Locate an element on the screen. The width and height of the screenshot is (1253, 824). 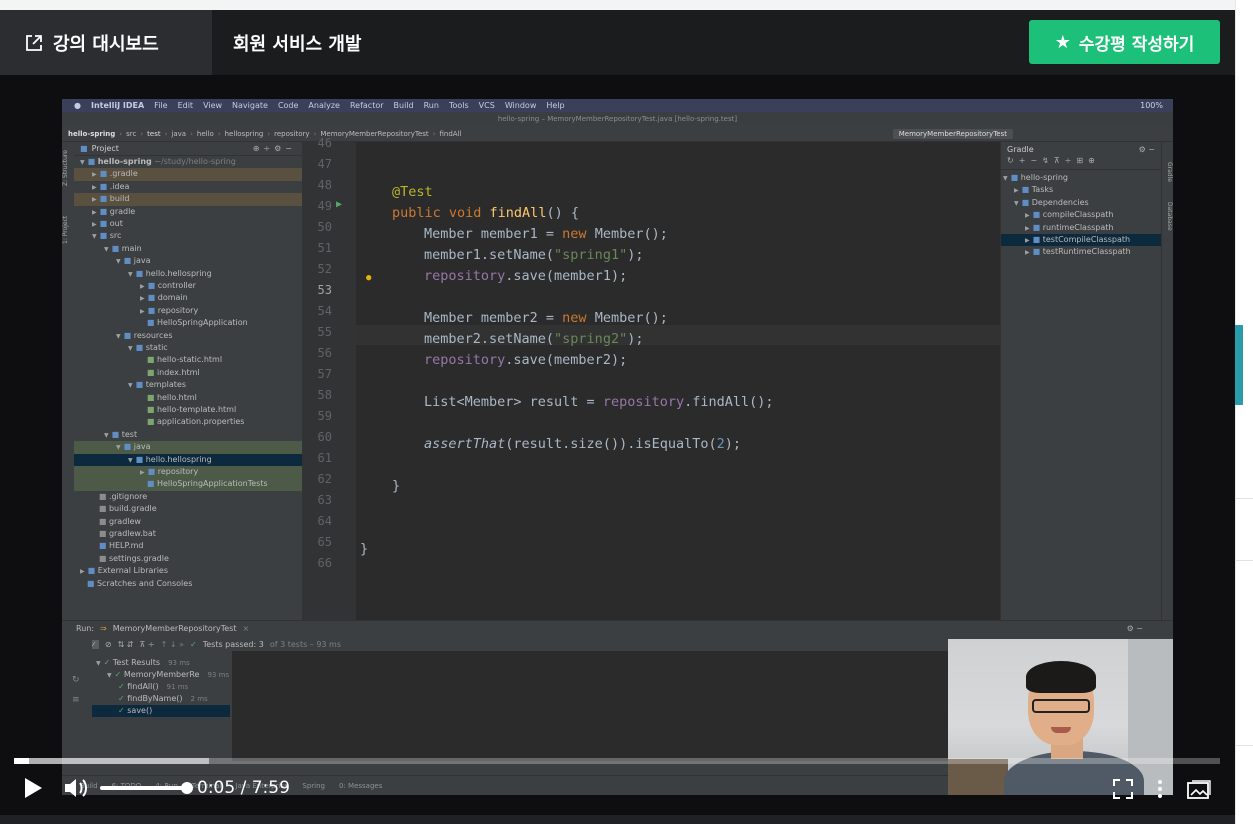
time-display: 0:05 / 7:59 is located at coordinates (243, 788).